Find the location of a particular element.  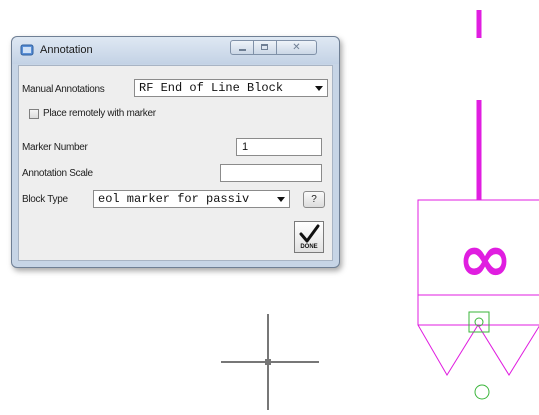

block-type-dropdown: eol marker for passiv is located at coordinates (191, 199).